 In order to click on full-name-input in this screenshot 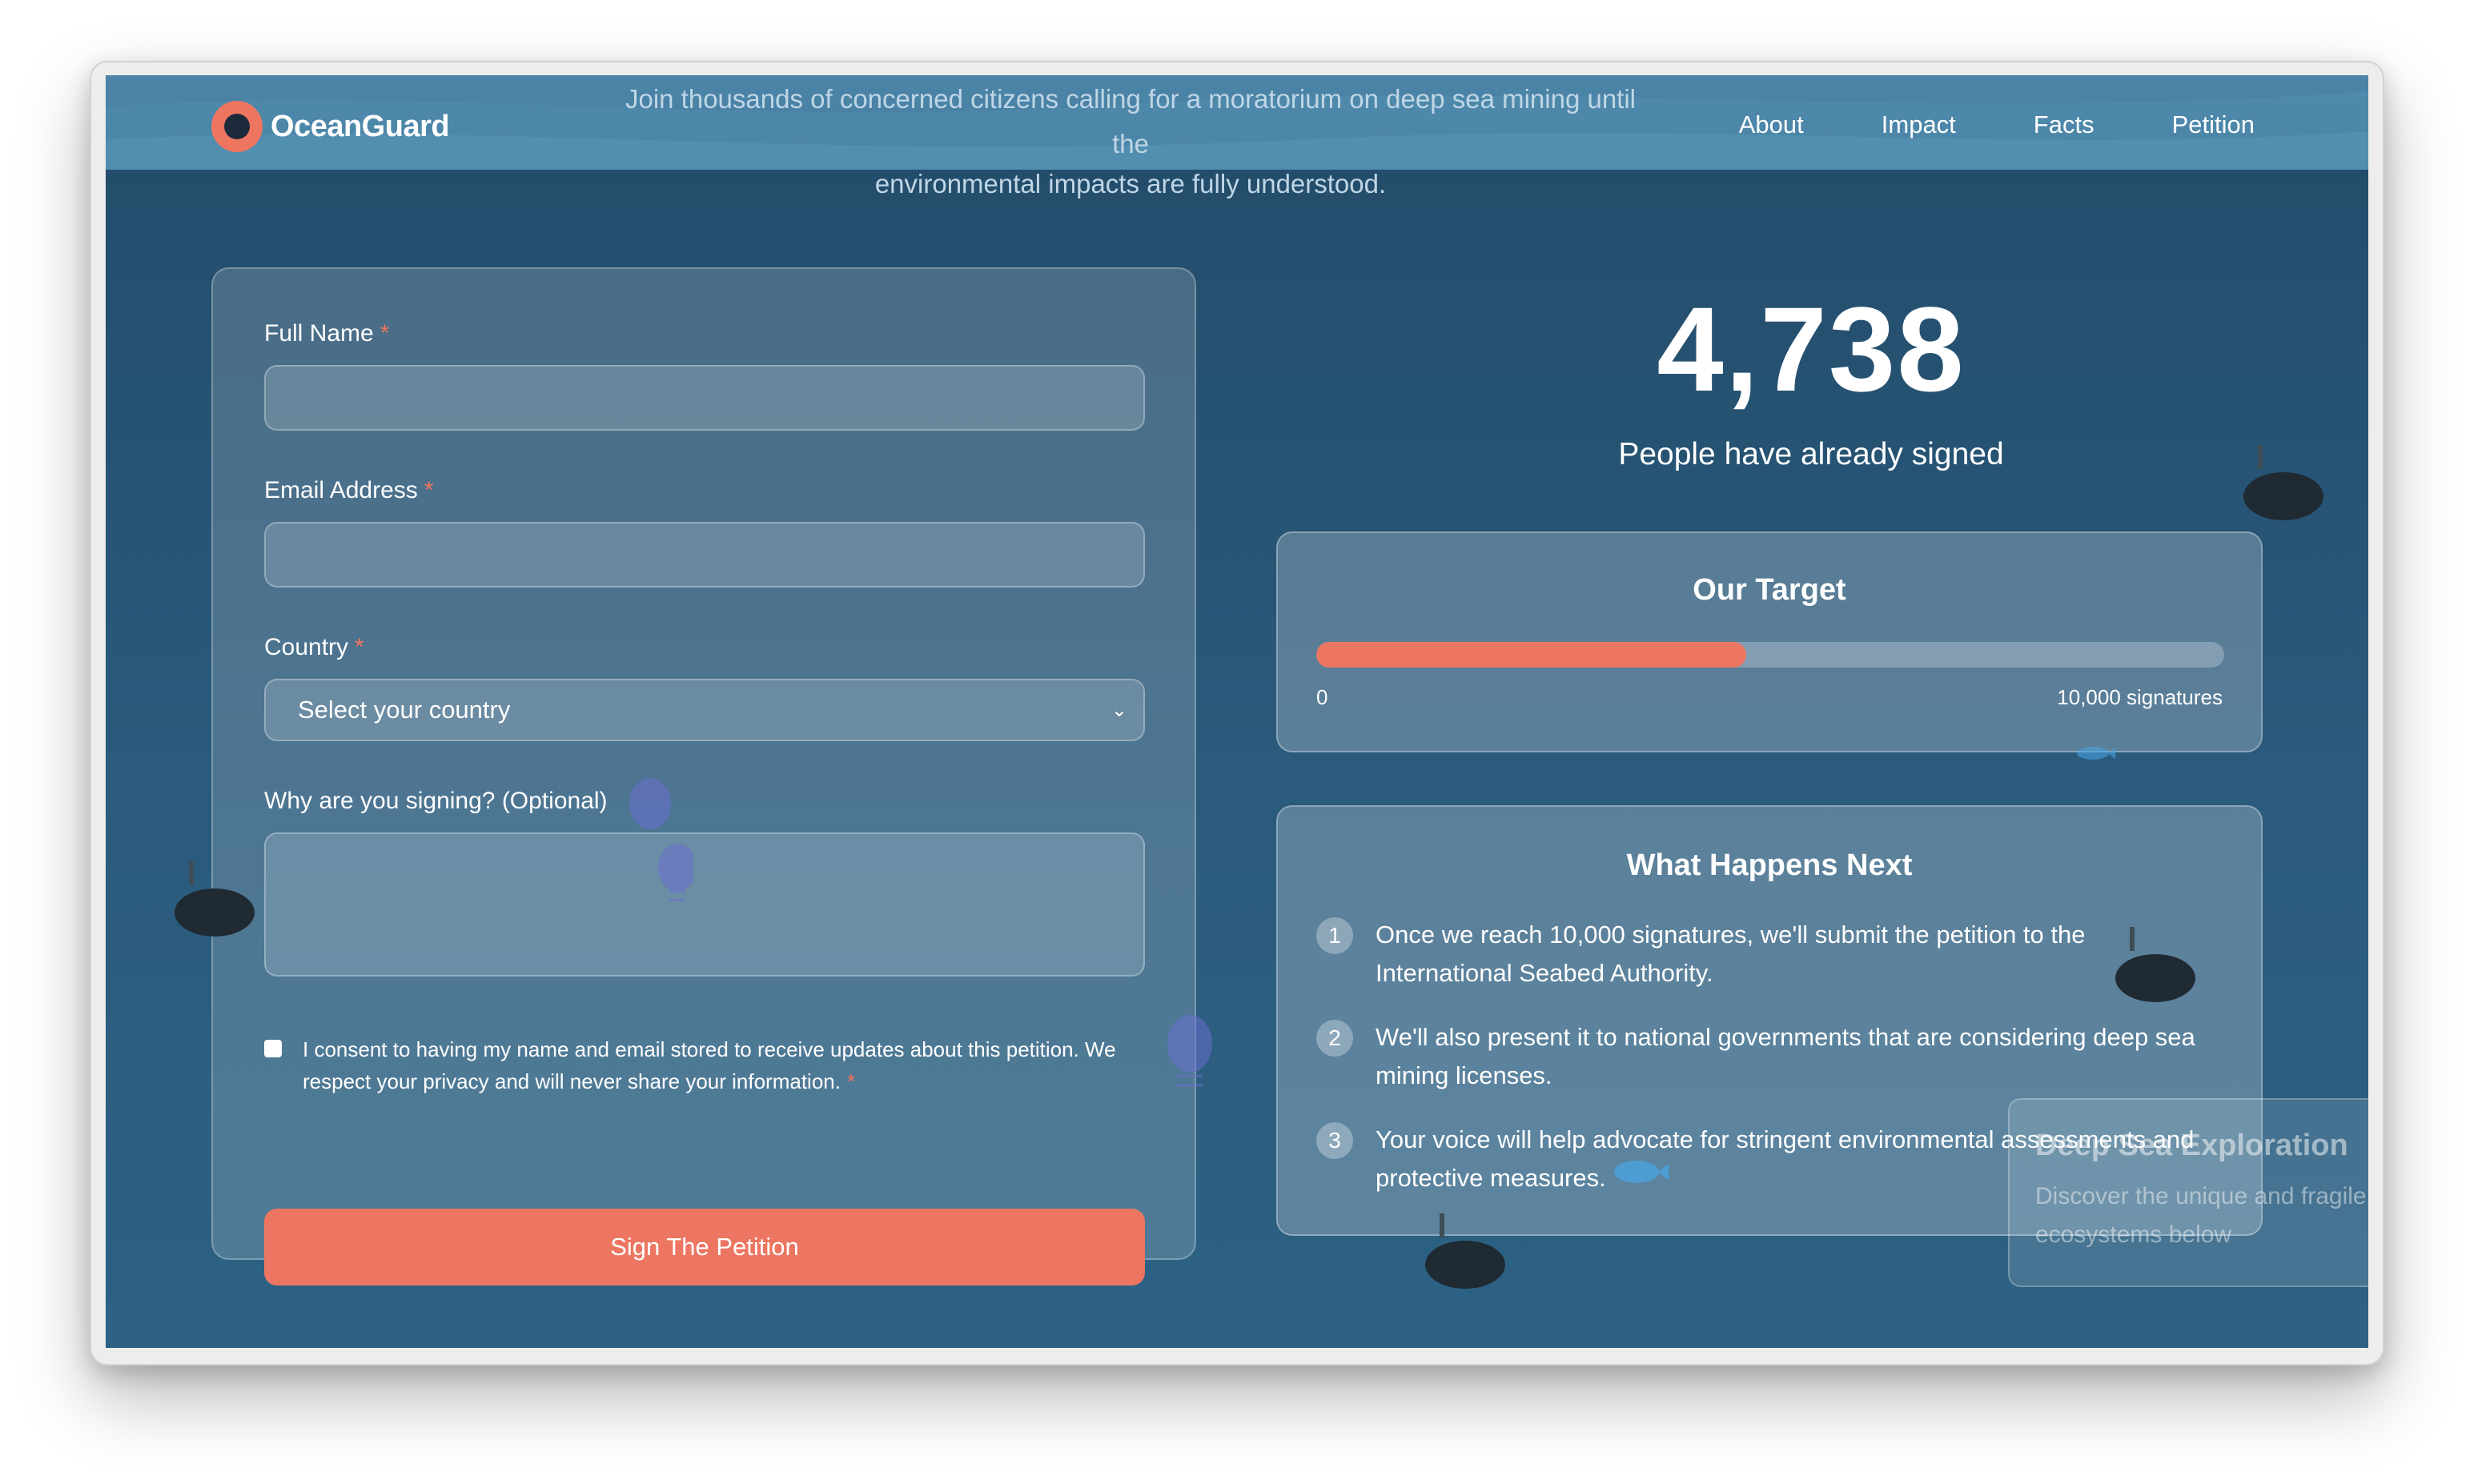, I will do `click(705, 398)`.